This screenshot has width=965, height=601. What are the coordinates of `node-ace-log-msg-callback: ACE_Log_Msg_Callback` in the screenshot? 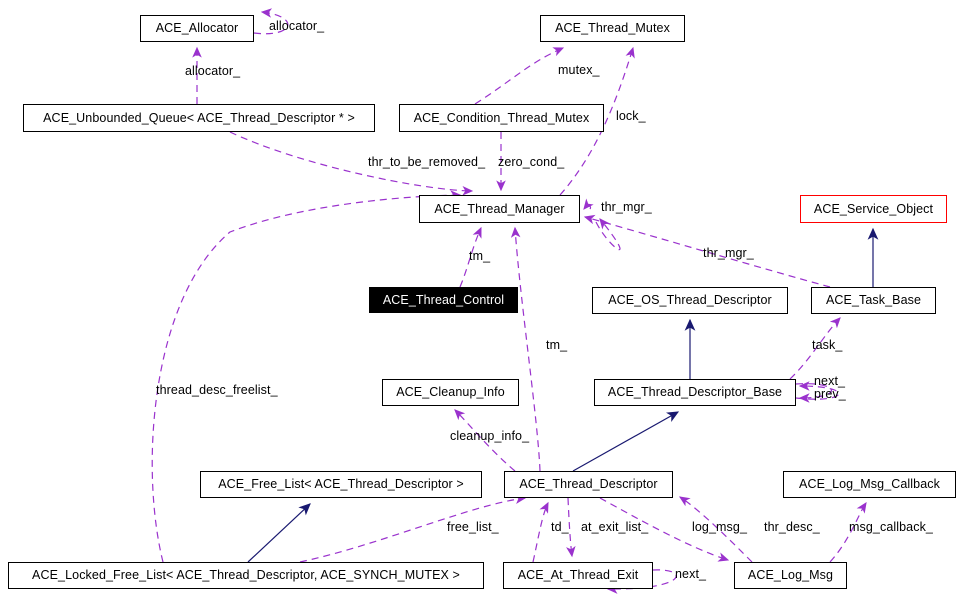 It's located at (869, 484).